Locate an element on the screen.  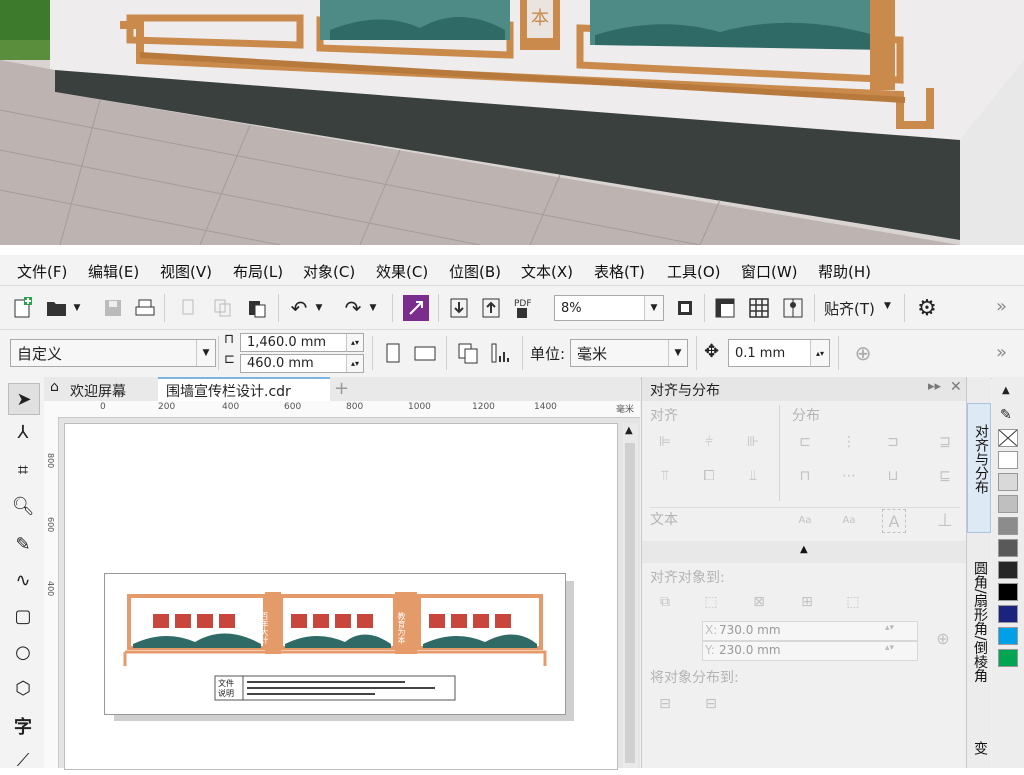
text-first-line-baseline-icon: Aa is located at coordinates (805, 520).